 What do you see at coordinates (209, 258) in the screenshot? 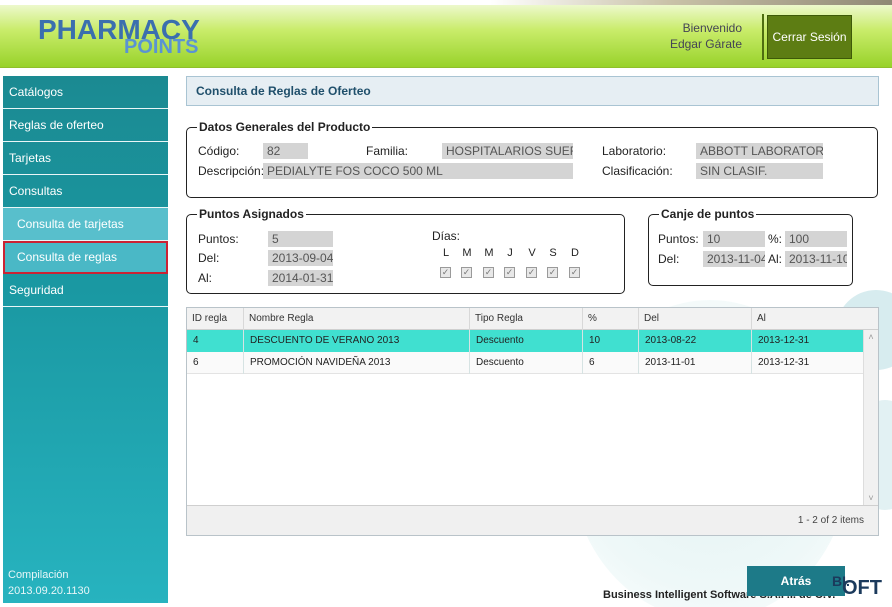
I see `puntos-del-label: Del:` at bounding box center [209, 258].